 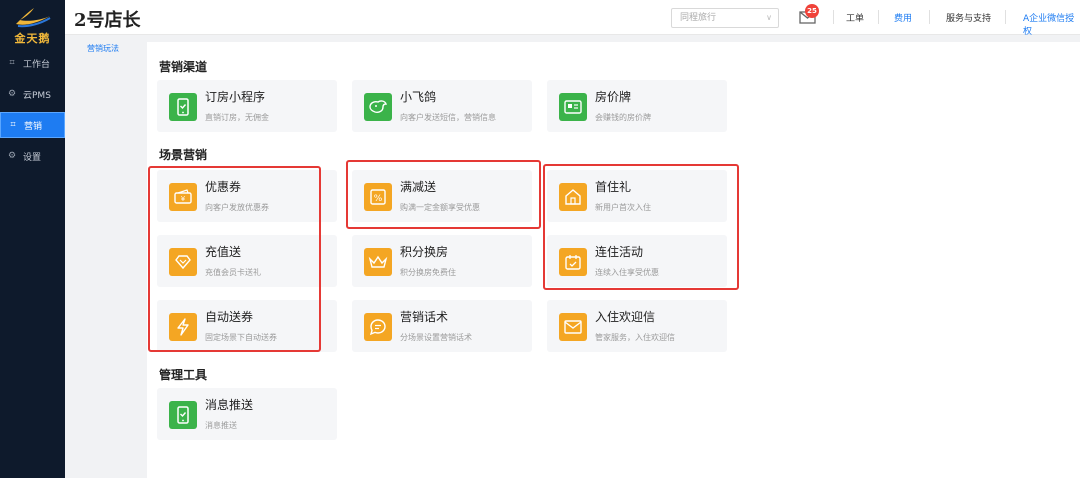 What do you see at coordinates (237, 117) in the screenshot?
I see `card-desc: 直销订房，无佣金` at bounding box center [237, 117].